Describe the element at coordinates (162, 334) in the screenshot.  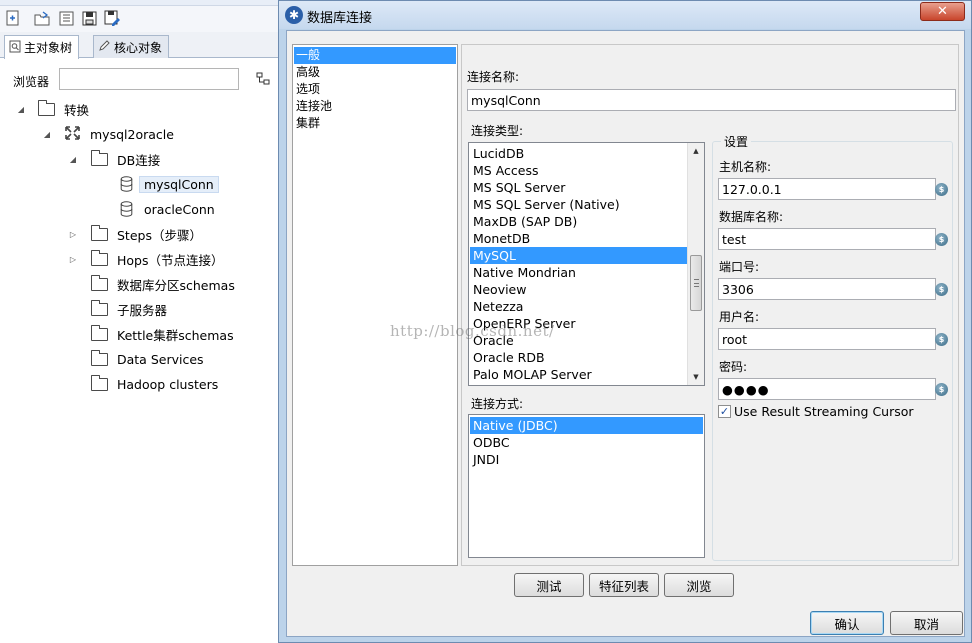
I see `tree-node-cluster-schemas: Kettle集群schemas` at that location.